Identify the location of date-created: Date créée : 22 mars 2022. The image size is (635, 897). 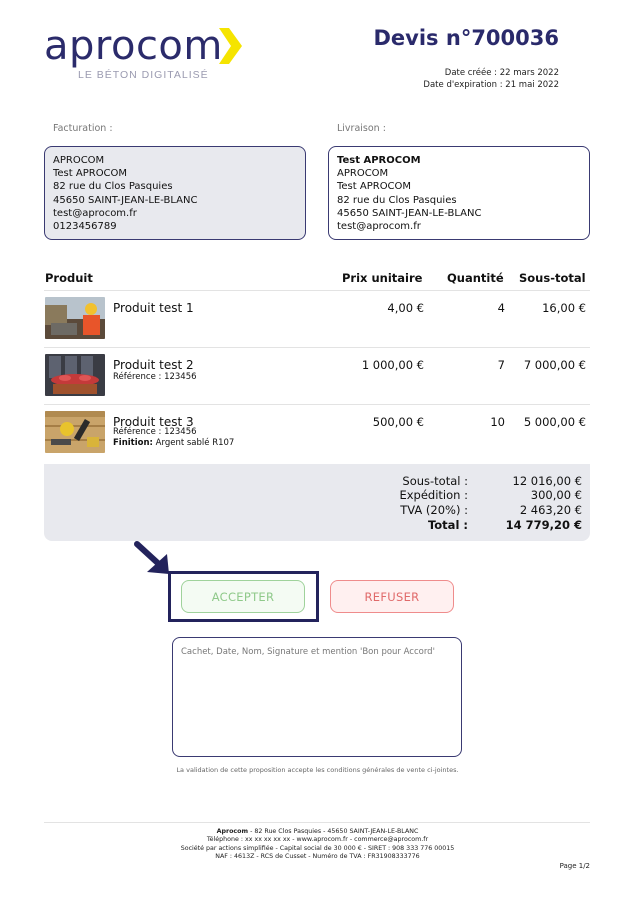
(501, 73).